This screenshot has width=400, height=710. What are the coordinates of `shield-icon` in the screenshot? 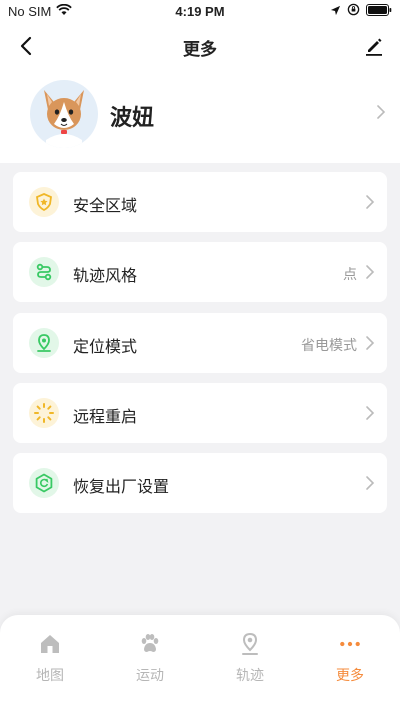 It's located at (44, 202).